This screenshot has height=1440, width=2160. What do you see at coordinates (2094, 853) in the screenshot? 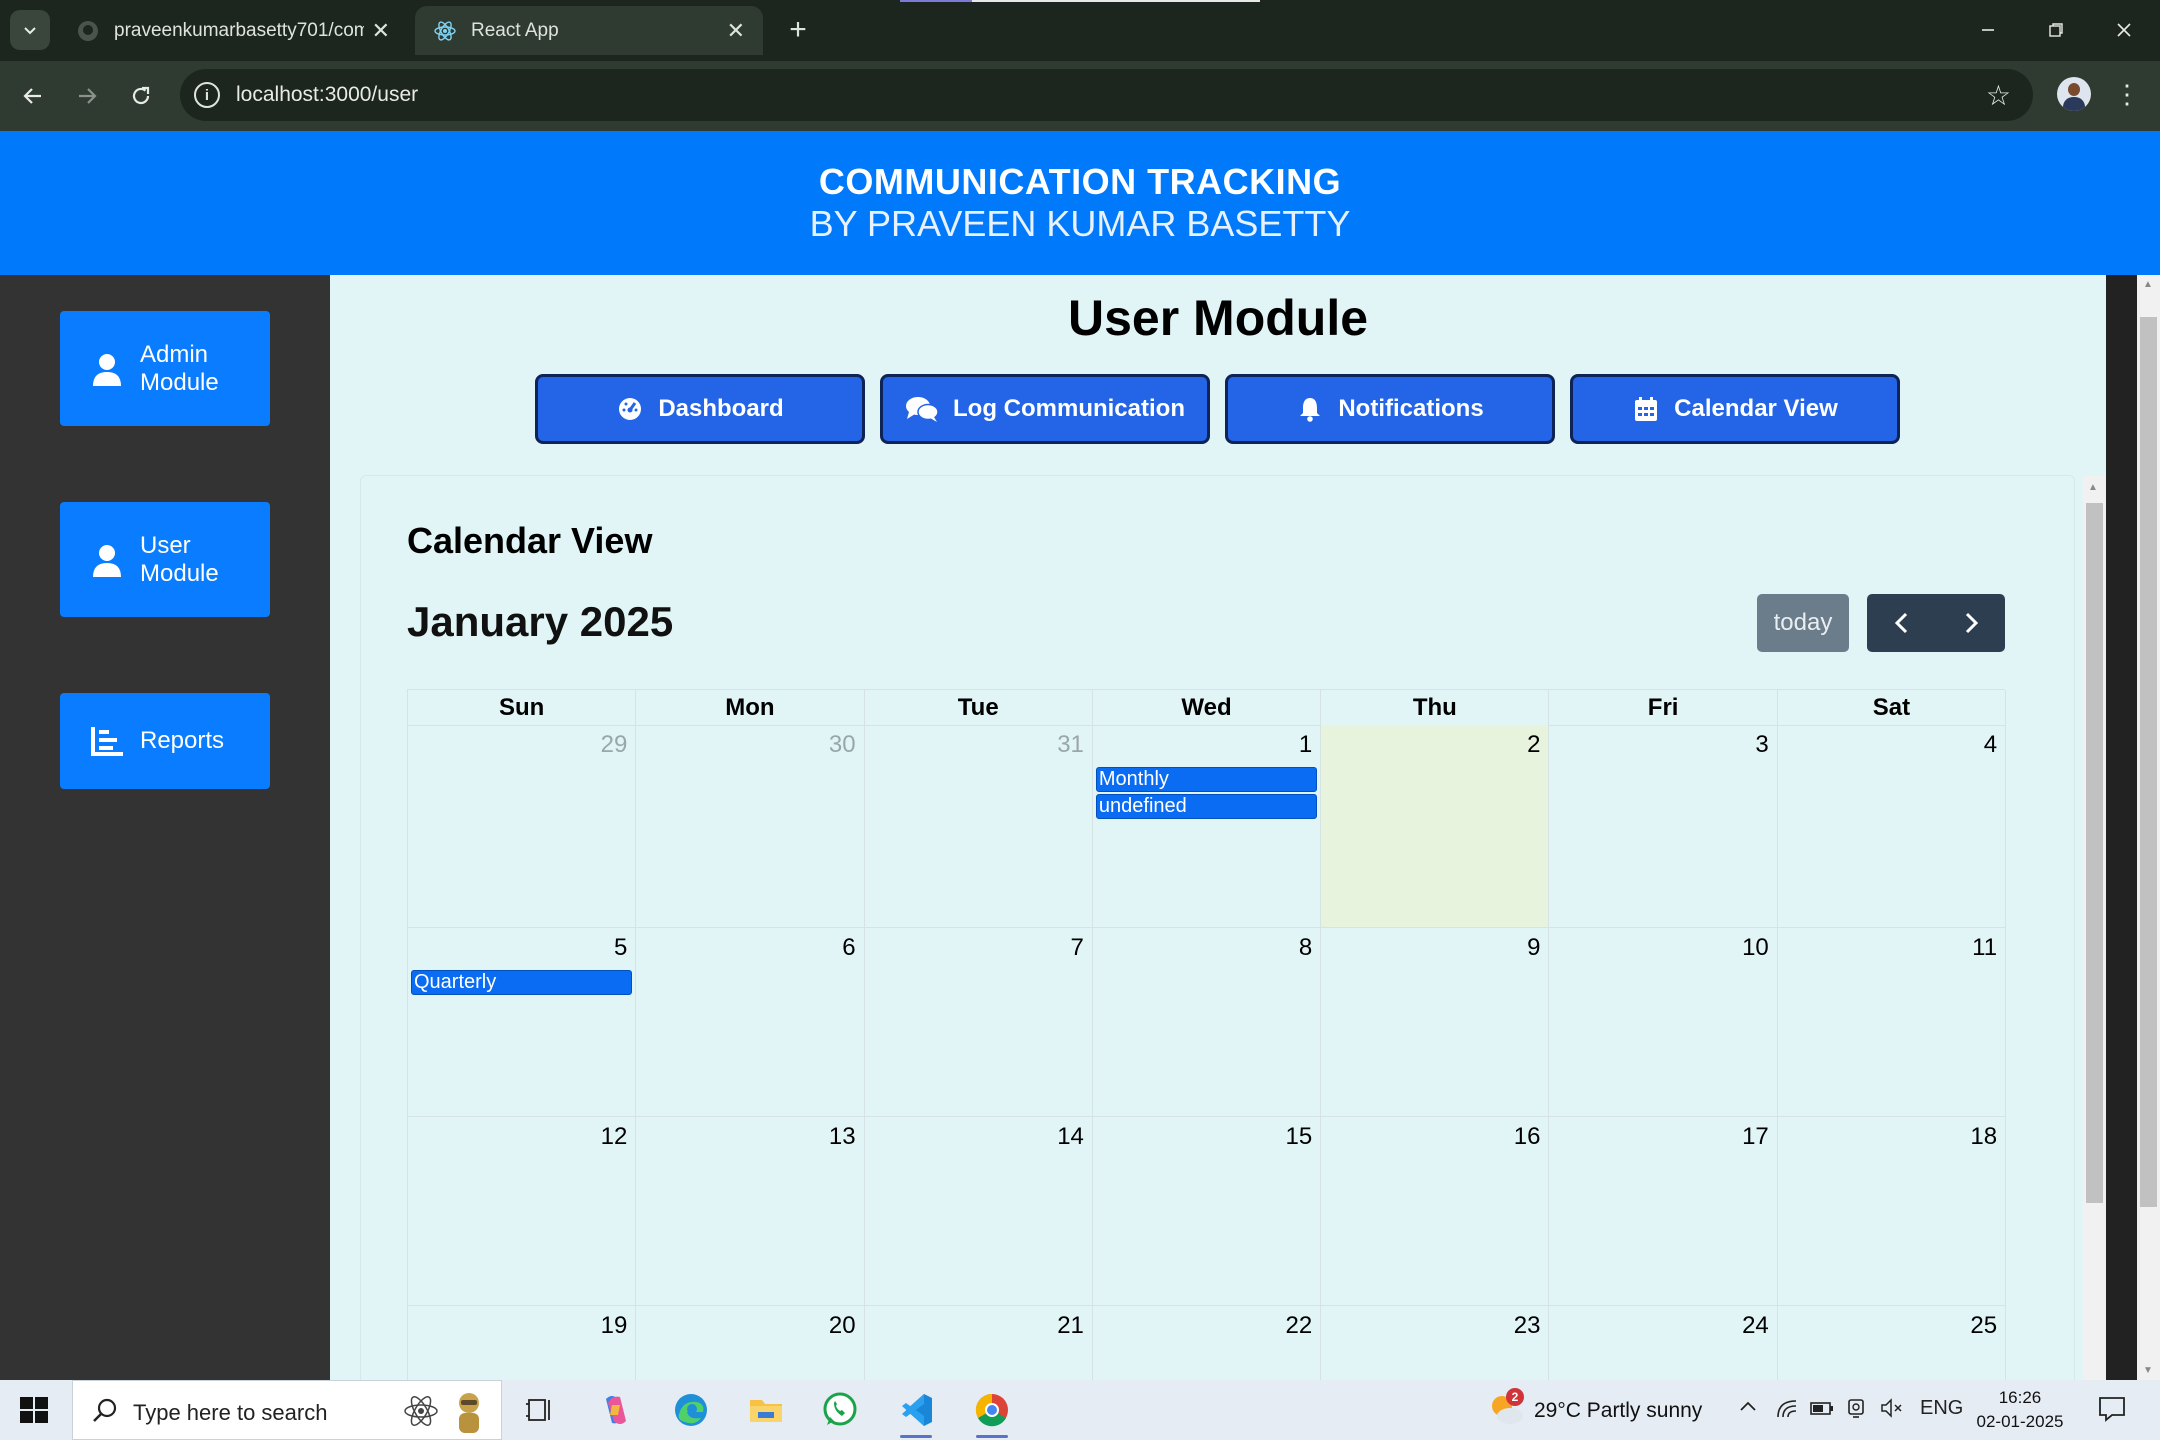
I see `scrollbar-thumb` at bounding box center [2094, 853].